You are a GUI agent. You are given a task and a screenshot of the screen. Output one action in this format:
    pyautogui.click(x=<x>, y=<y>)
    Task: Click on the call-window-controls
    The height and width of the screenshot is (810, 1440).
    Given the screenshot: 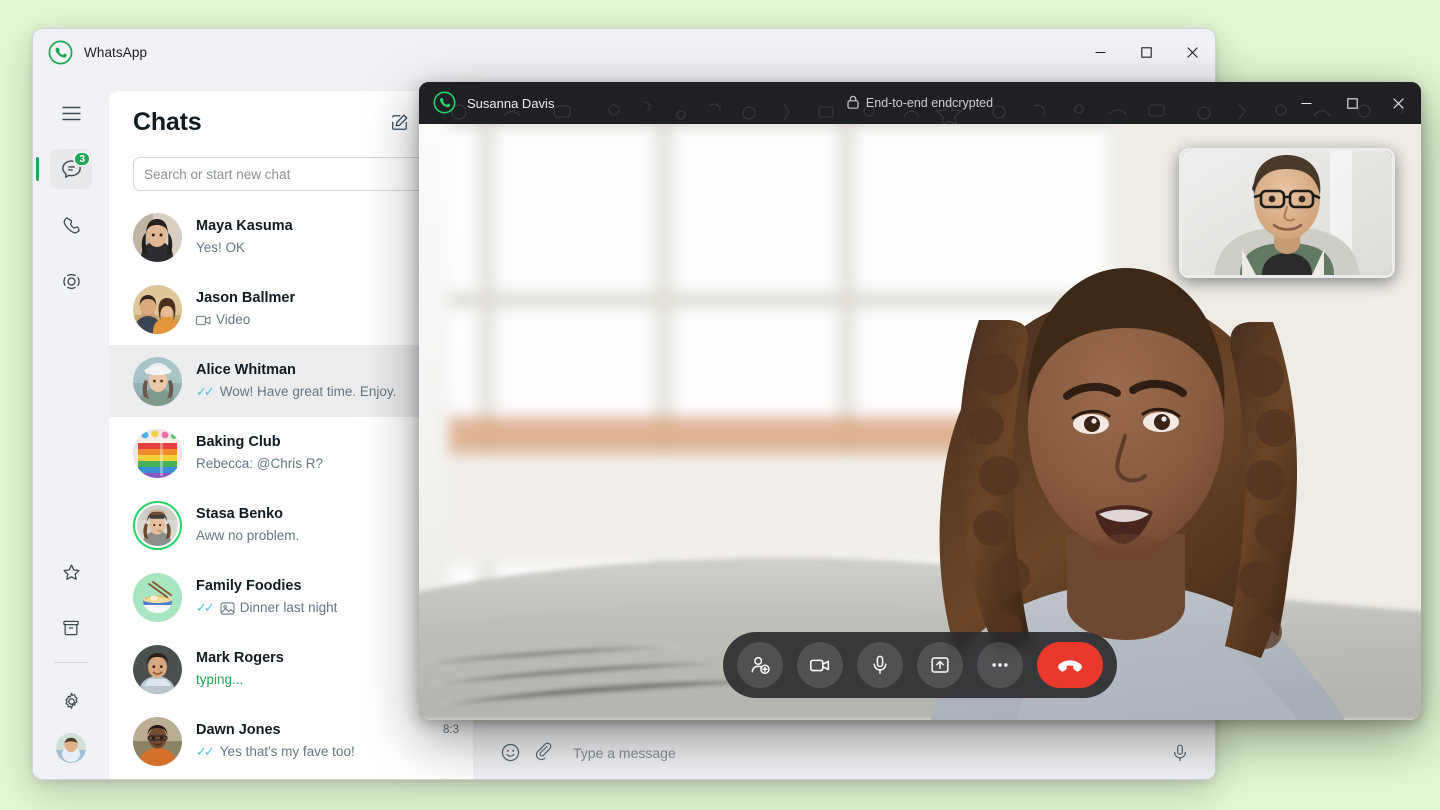 What is the action you would take?
    pyautogui.click(x=1352, y=103)
    